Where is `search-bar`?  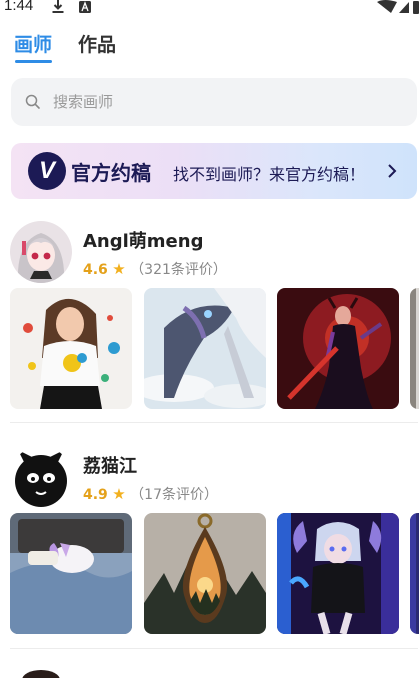 search-bar is located at coordinates (214, 102).